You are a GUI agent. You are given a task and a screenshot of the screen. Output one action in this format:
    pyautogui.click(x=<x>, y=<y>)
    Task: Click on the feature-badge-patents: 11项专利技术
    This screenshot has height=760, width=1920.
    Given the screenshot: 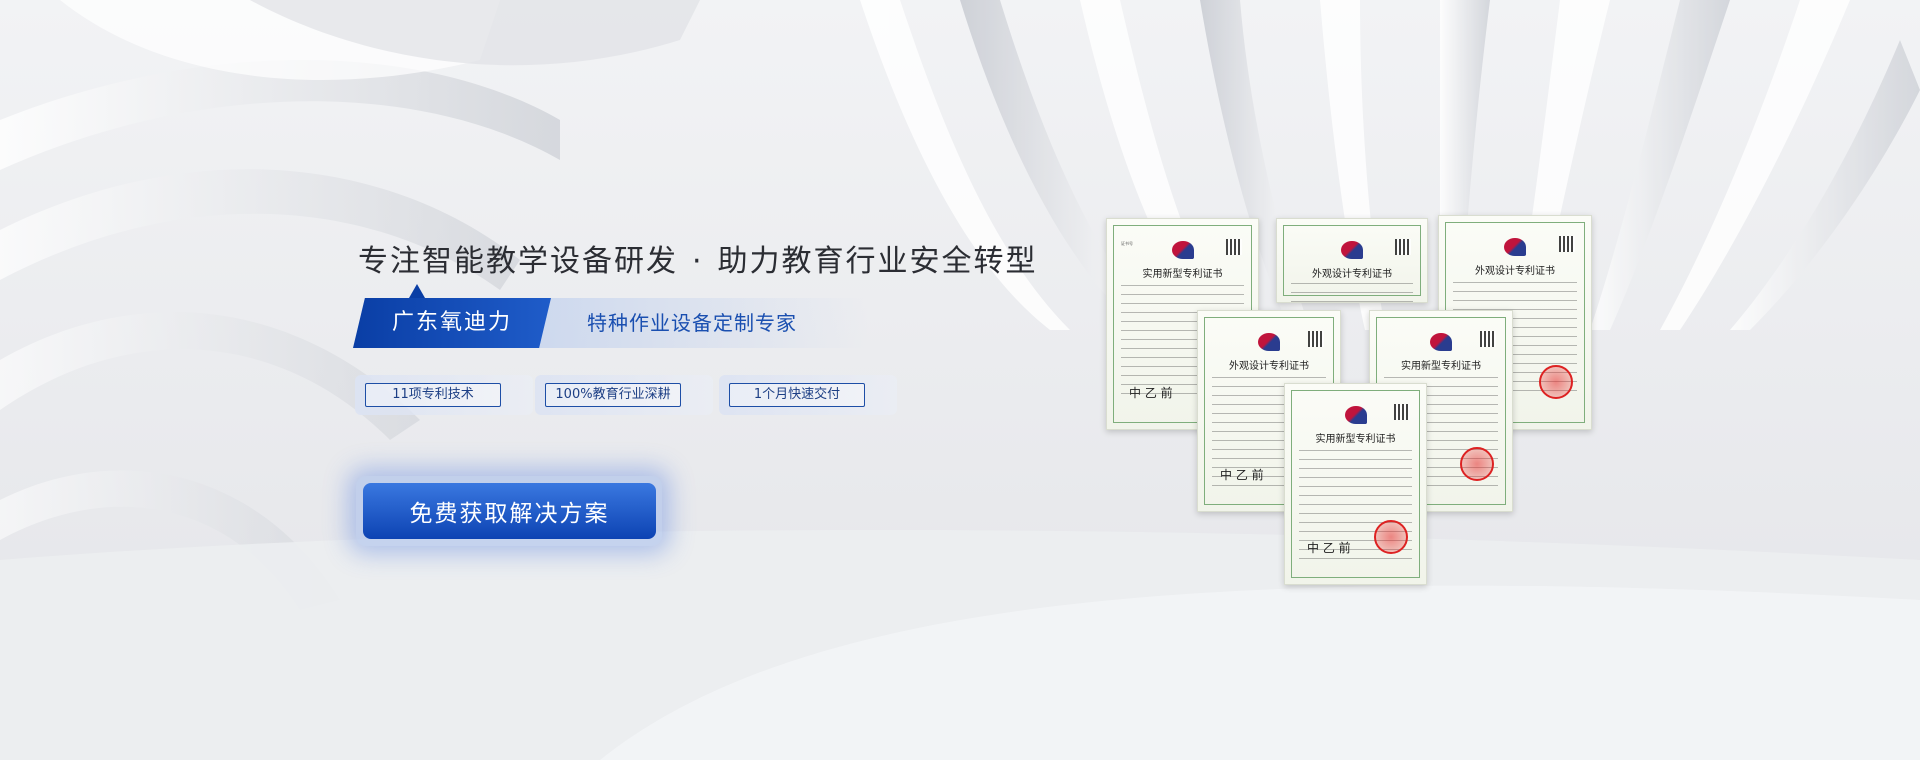 What is the action you would take?
    pyautogui.click(x=444, y=395)
    